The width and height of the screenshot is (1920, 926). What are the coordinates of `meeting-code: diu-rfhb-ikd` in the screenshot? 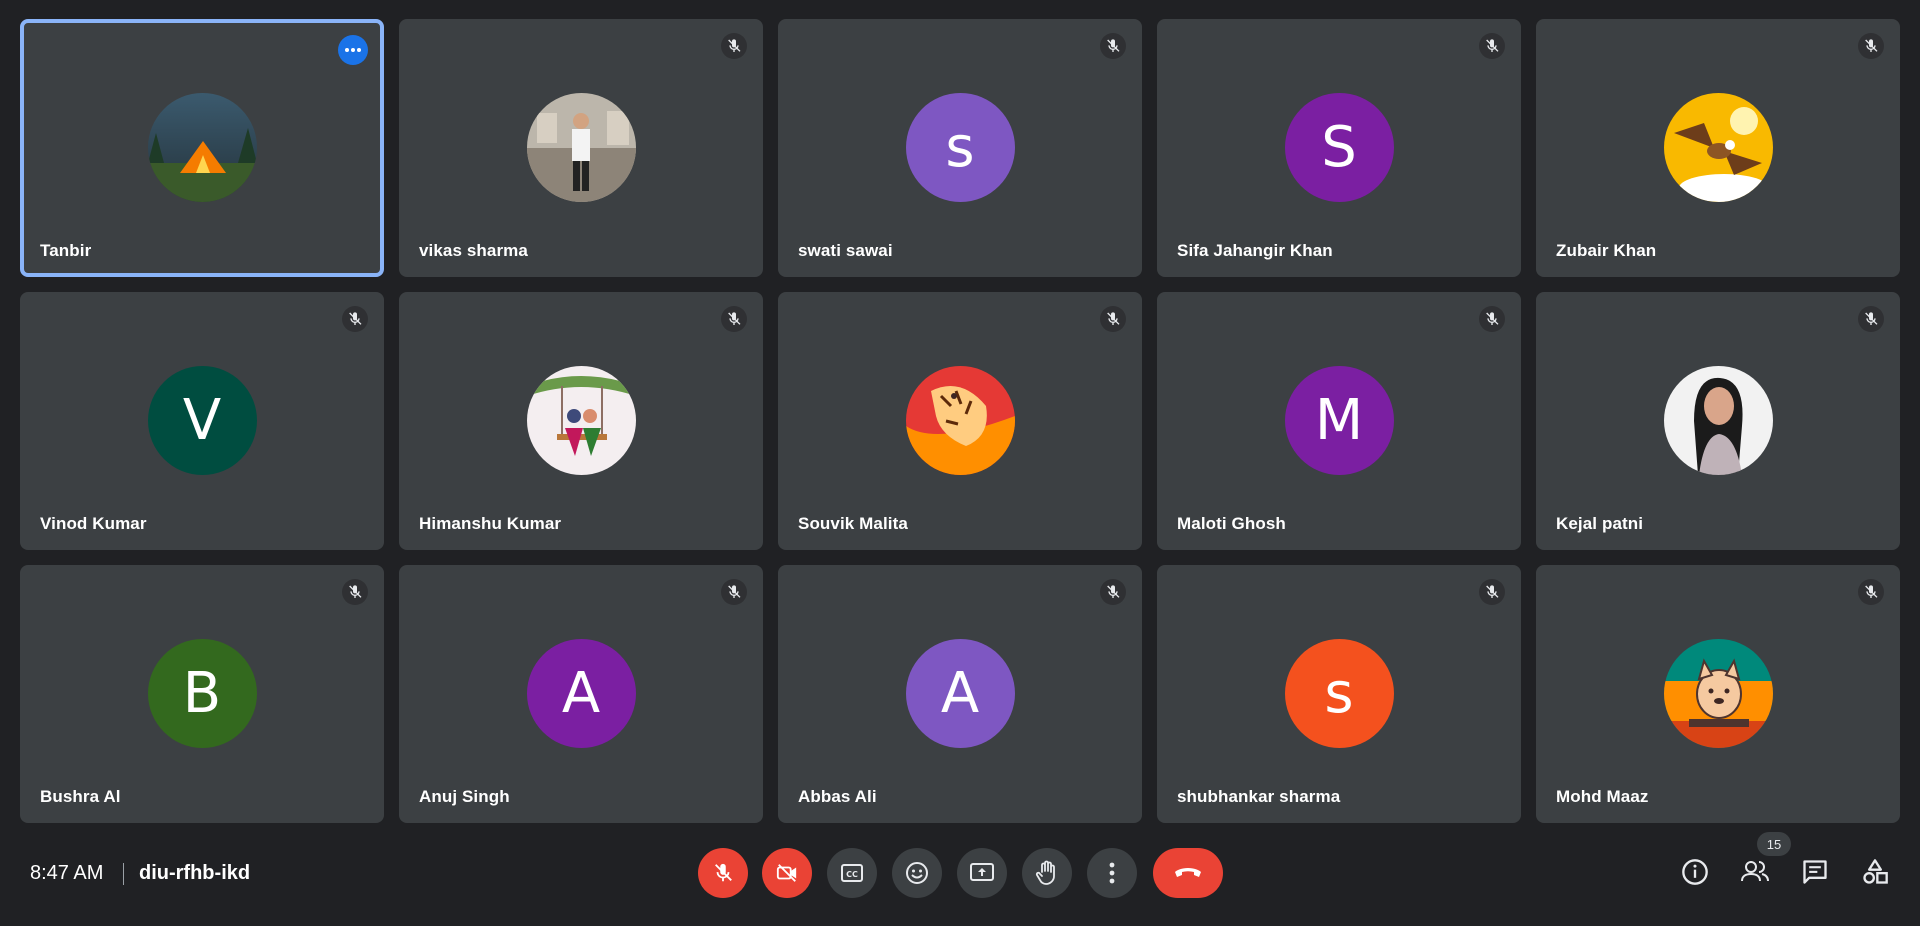 It's located at (195, 873).